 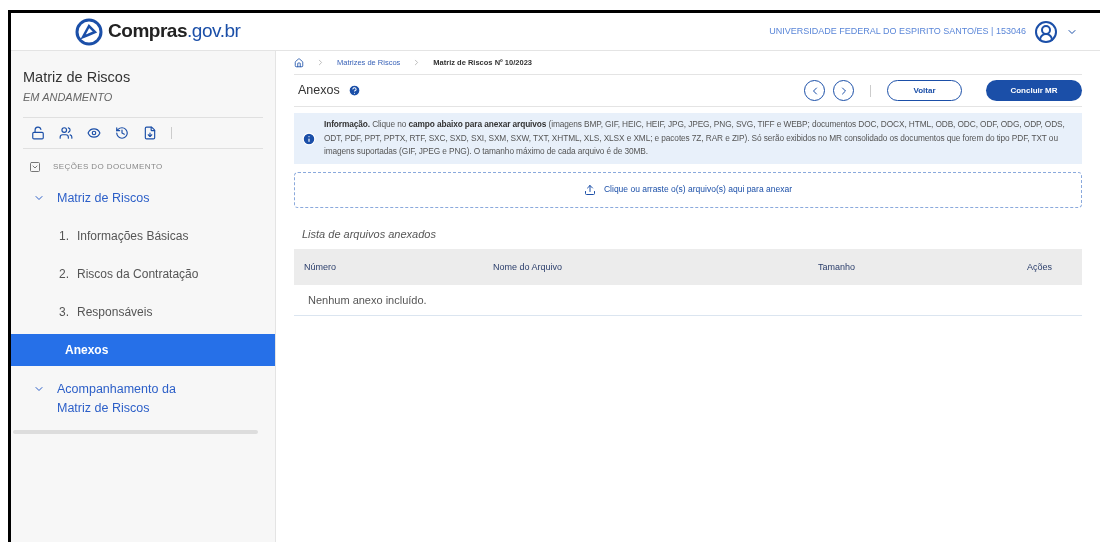 I want to click on column-header: Tamanho, so click(x=837, y=267).